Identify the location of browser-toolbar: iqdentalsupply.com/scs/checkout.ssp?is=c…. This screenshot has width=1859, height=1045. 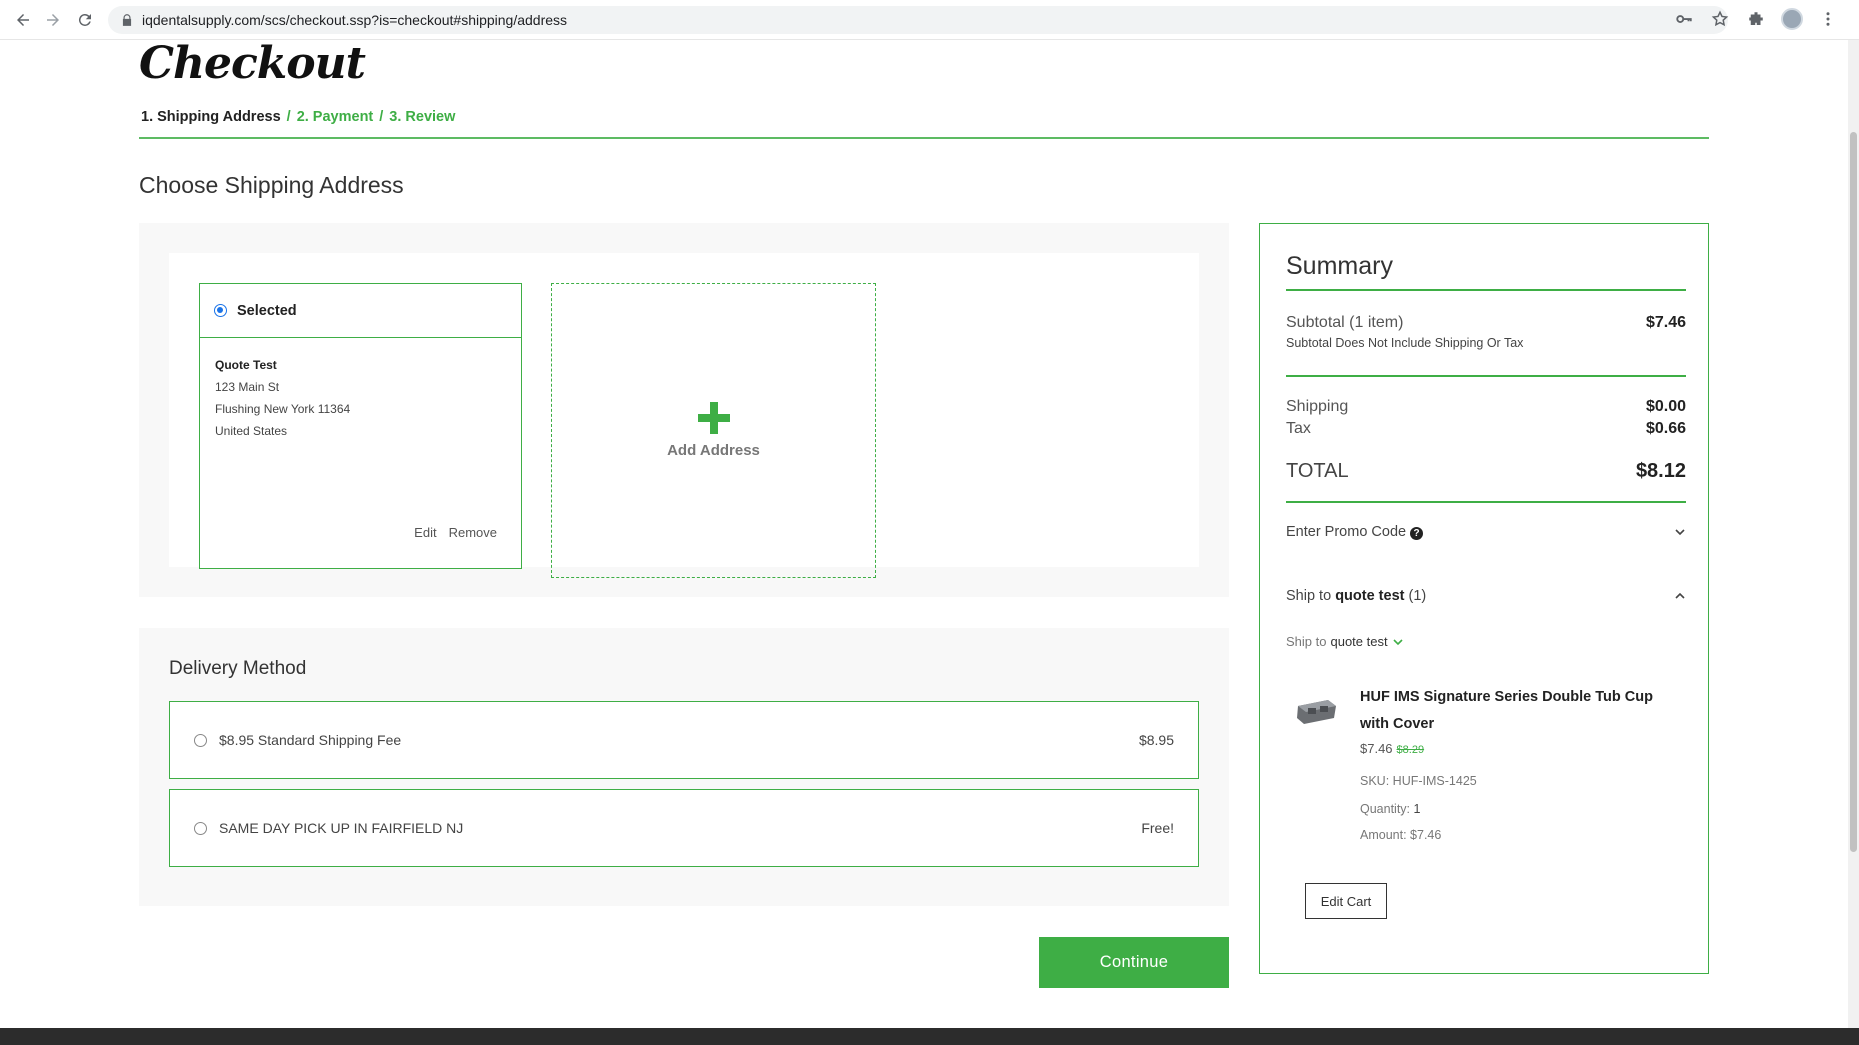
(929, 20).